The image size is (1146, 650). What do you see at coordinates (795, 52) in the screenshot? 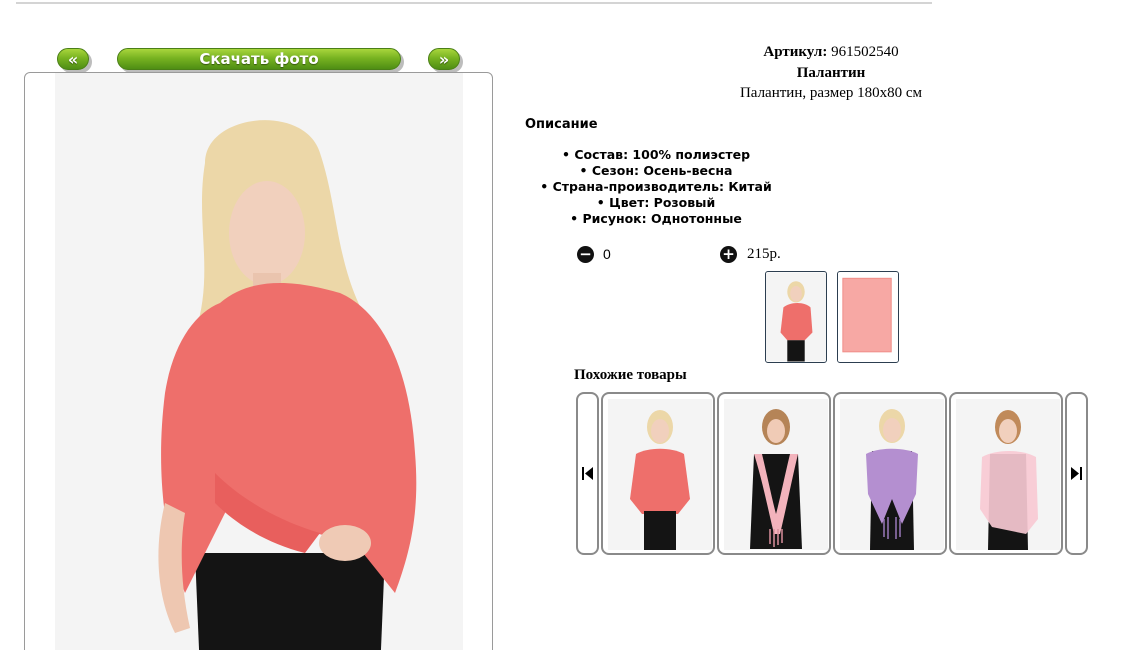
I see `article-label: Артикул:` at bounding box center [795, 52].